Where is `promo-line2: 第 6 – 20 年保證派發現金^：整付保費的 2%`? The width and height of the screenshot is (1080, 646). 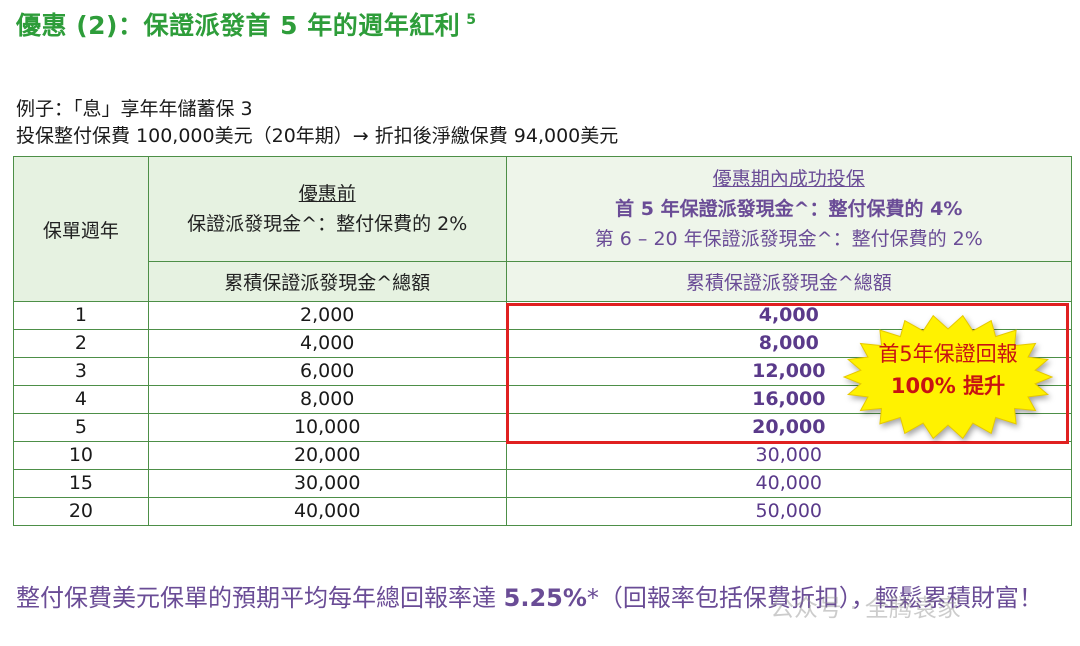 promo-line2: 第 6 – 20 年保證派發現金^：整付保費的 2% is located at coordinates (788, 239).